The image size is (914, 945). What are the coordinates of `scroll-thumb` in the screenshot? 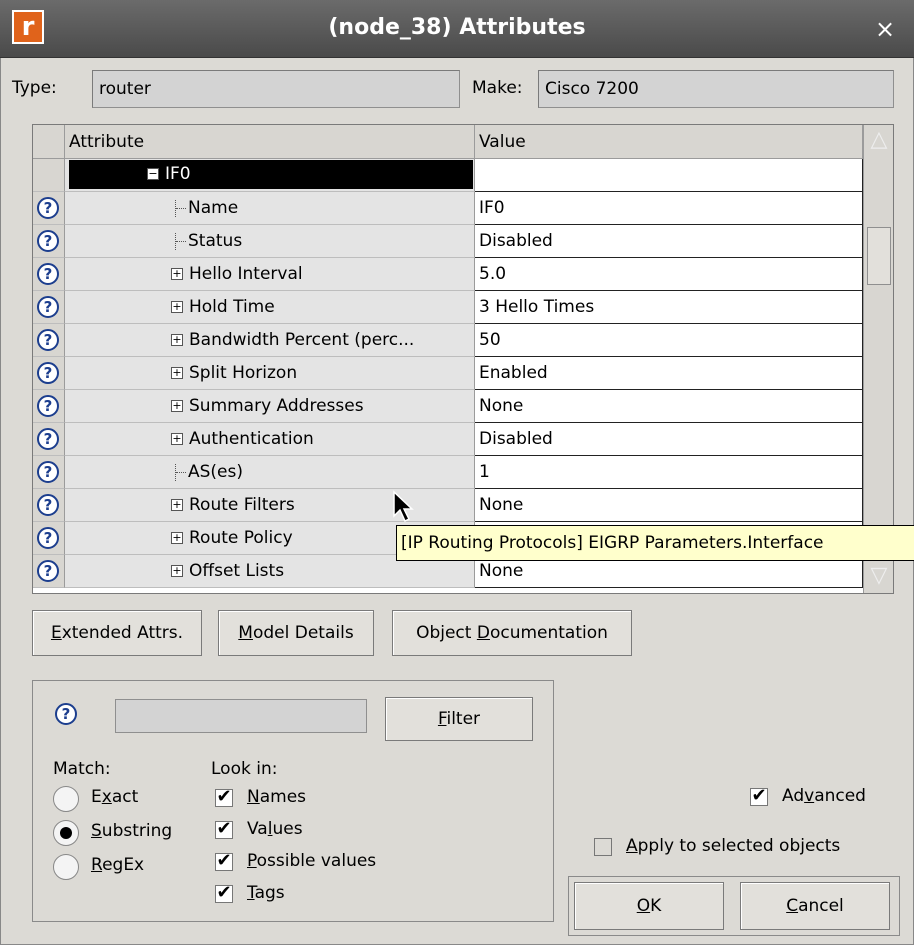 It's located at (879, 256).